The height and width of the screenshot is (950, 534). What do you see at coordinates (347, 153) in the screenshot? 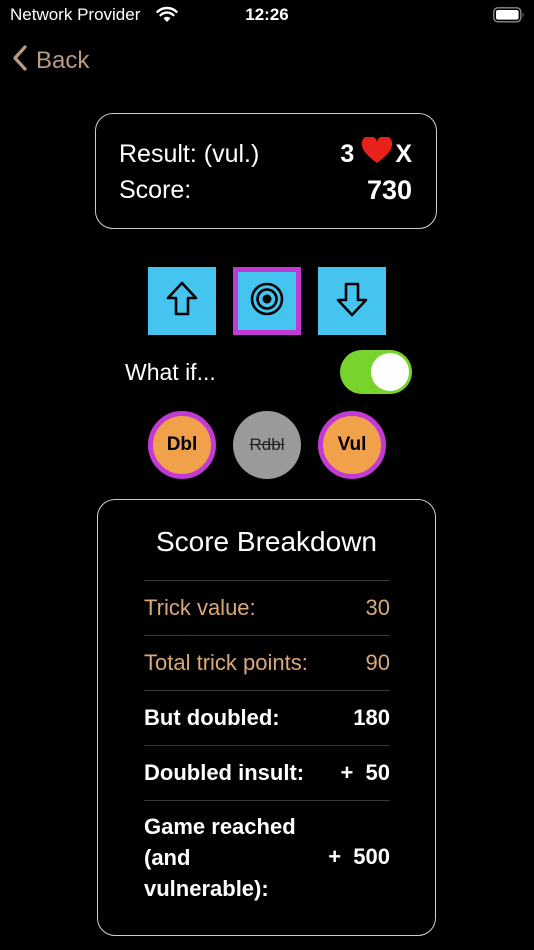
I see `contract-level: 3` at bounding box center [347, 153].